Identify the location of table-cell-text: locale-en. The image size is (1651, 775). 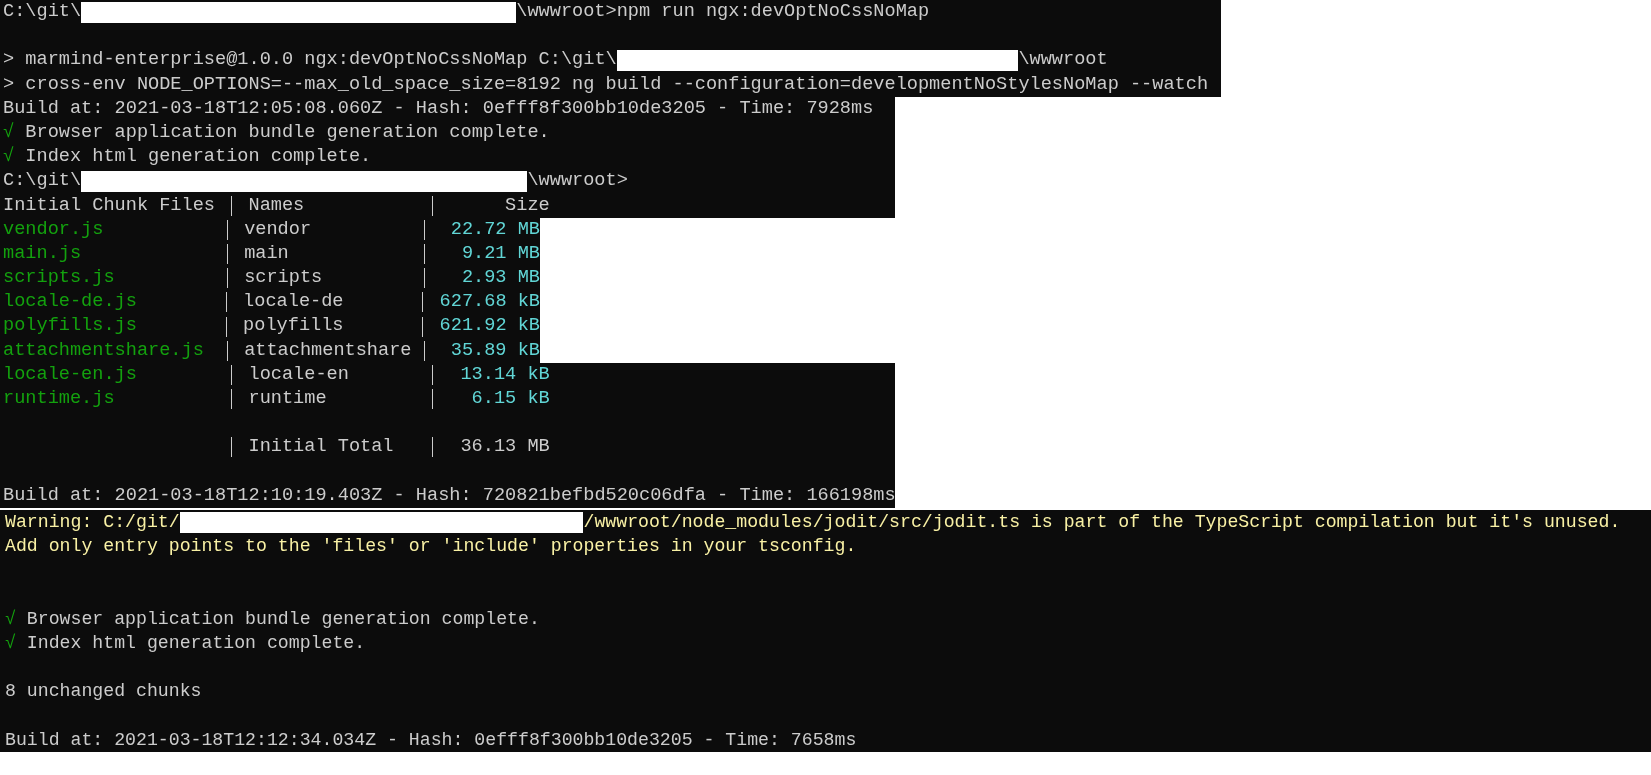
(299, 374).